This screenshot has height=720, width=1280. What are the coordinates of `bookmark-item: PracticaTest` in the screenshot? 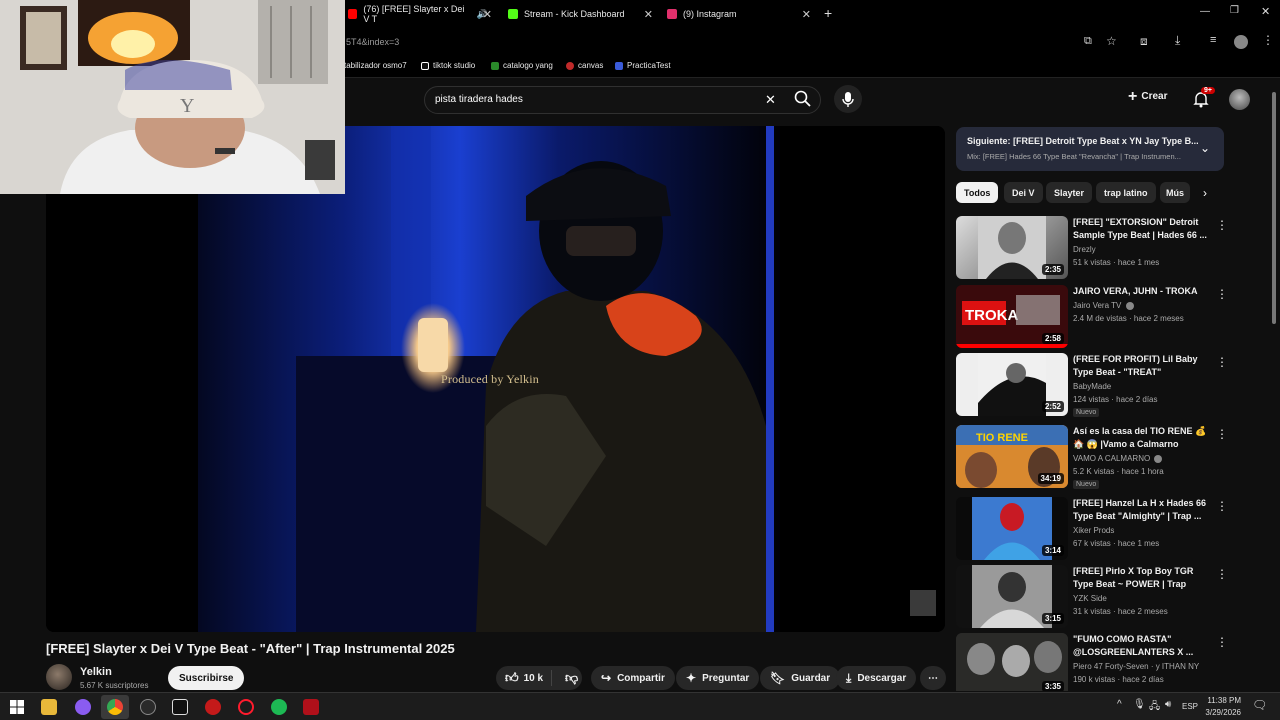 It's located at (643, 65).